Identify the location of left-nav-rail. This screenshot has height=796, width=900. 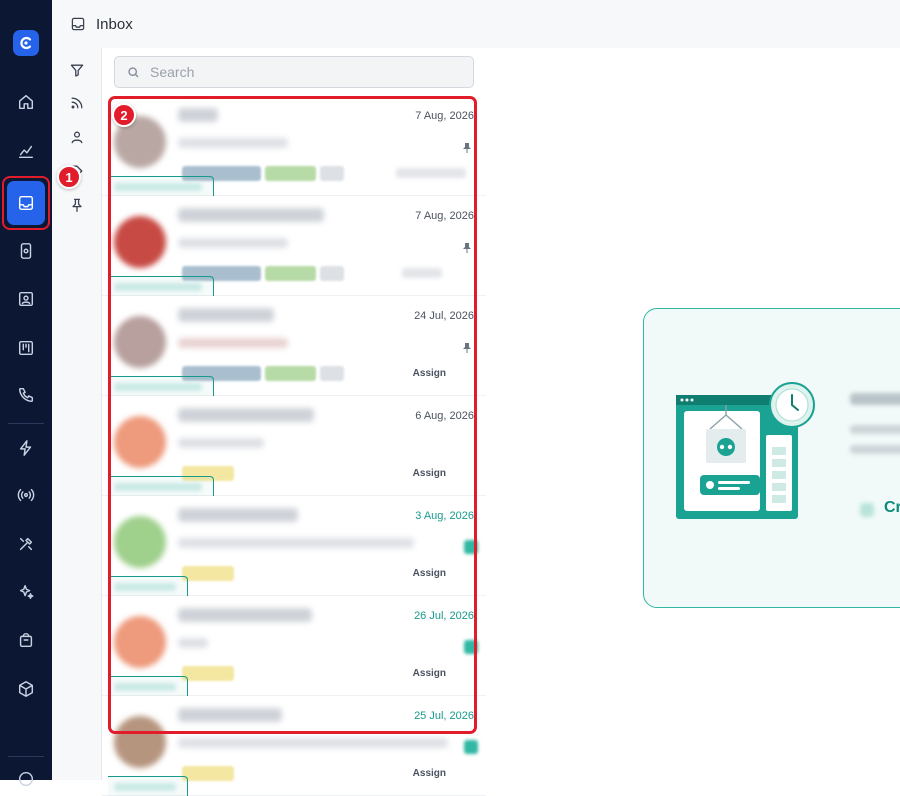
(26, 393).